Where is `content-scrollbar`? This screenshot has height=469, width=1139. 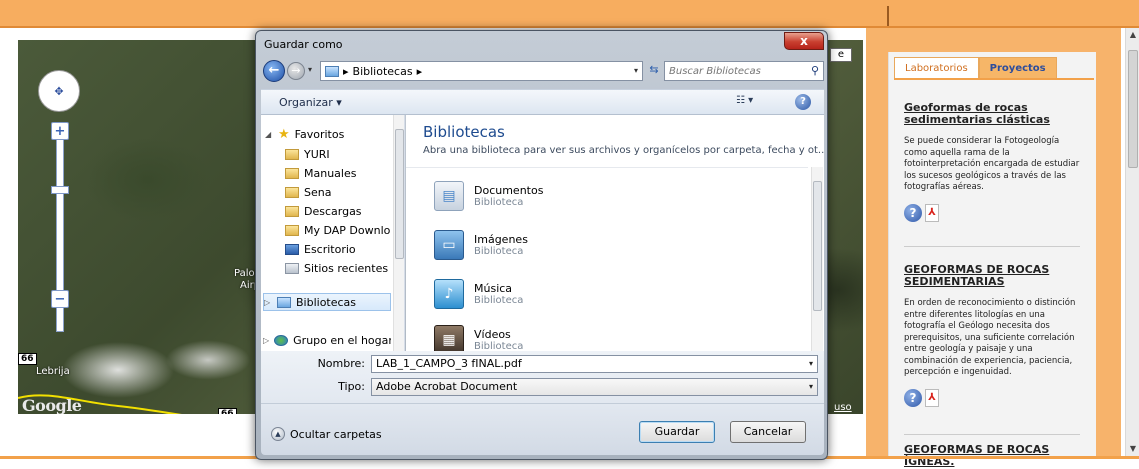 content-scrollbar is located at coordinates (817, 259).